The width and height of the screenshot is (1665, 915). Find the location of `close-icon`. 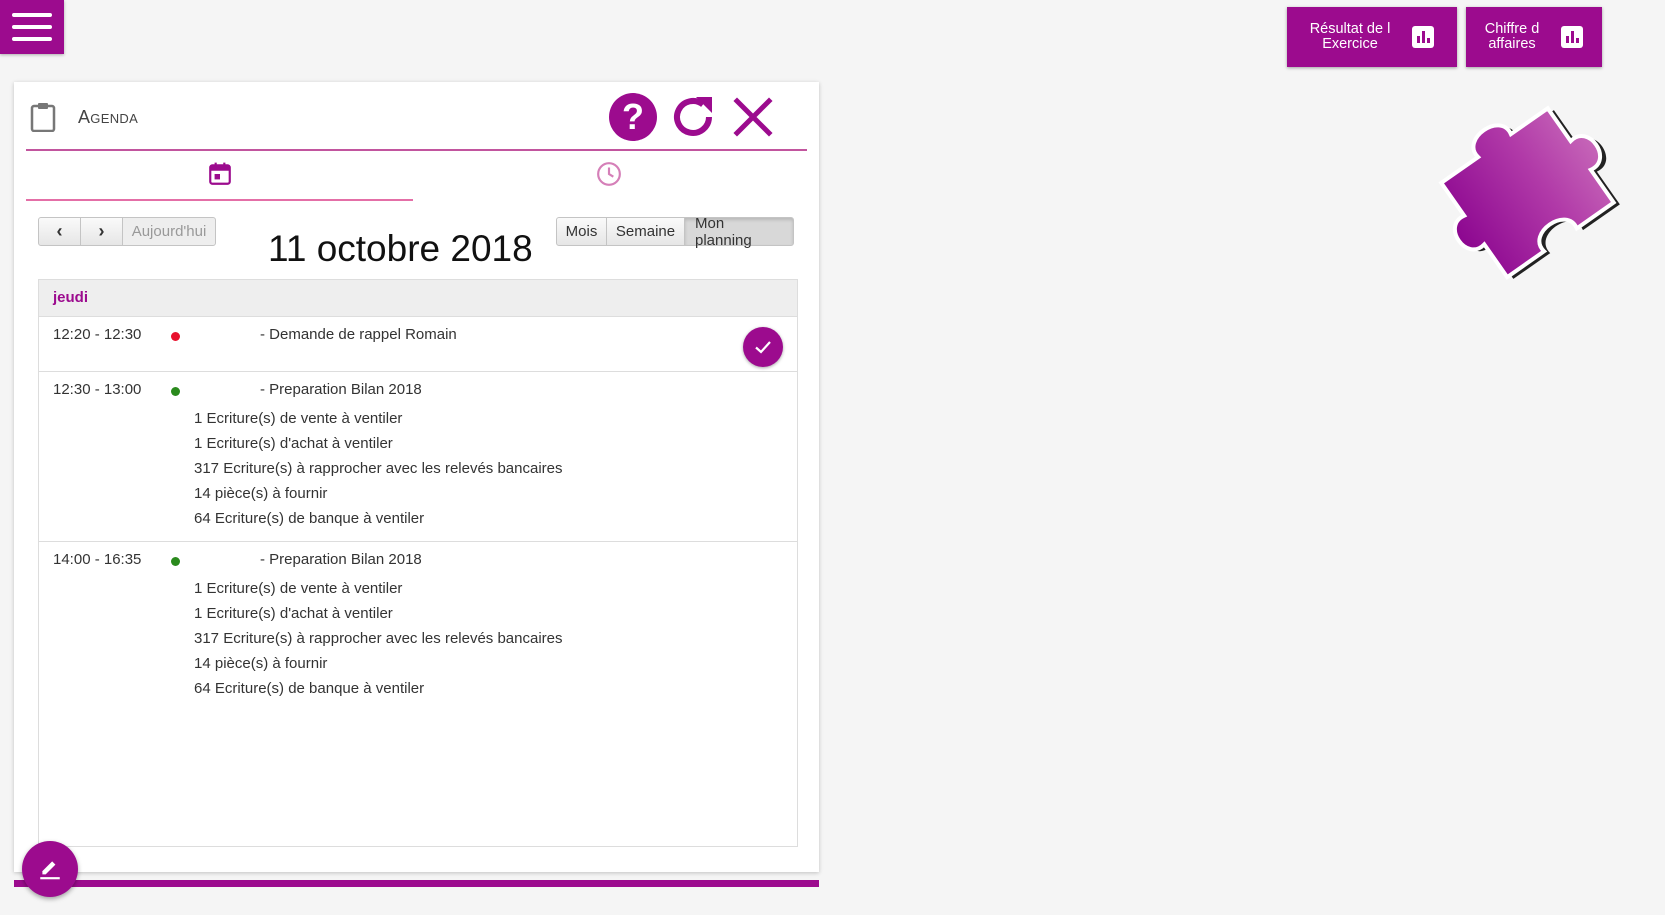

close-icon is located at coordinates (753, 117).